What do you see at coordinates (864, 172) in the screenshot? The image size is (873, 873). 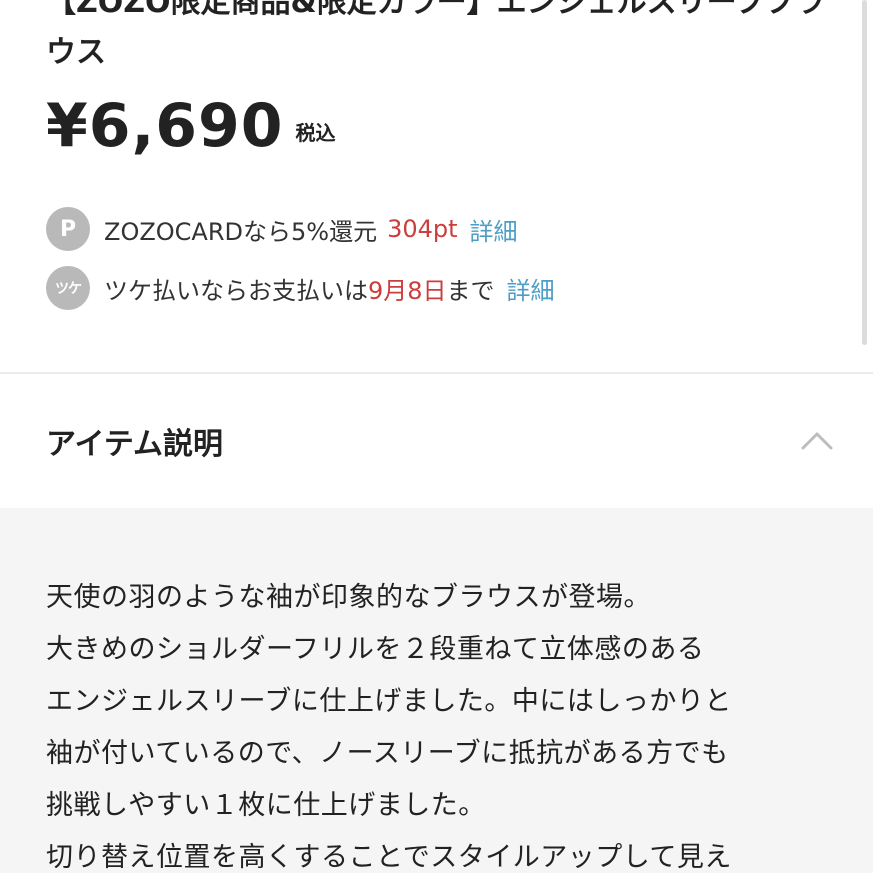 I see `scrollbar` at bounding box center [864, 172].